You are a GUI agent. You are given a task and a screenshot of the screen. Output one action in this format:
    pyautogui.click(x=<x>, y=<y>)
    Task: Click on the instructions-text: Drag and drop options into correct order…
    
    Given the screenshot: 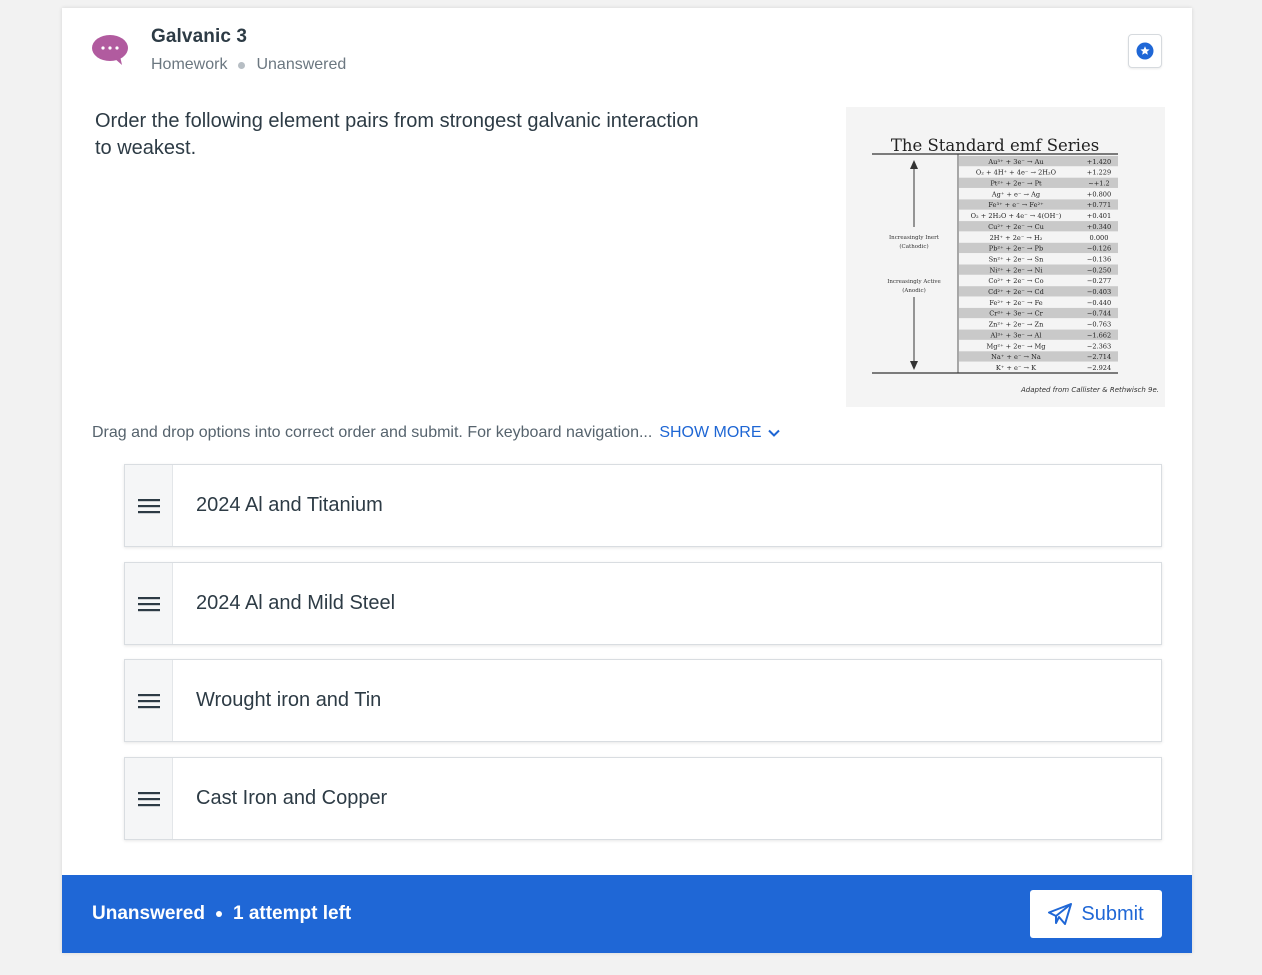 What is the action you would take?
    pyautogui.click(x=372, y=432)
    